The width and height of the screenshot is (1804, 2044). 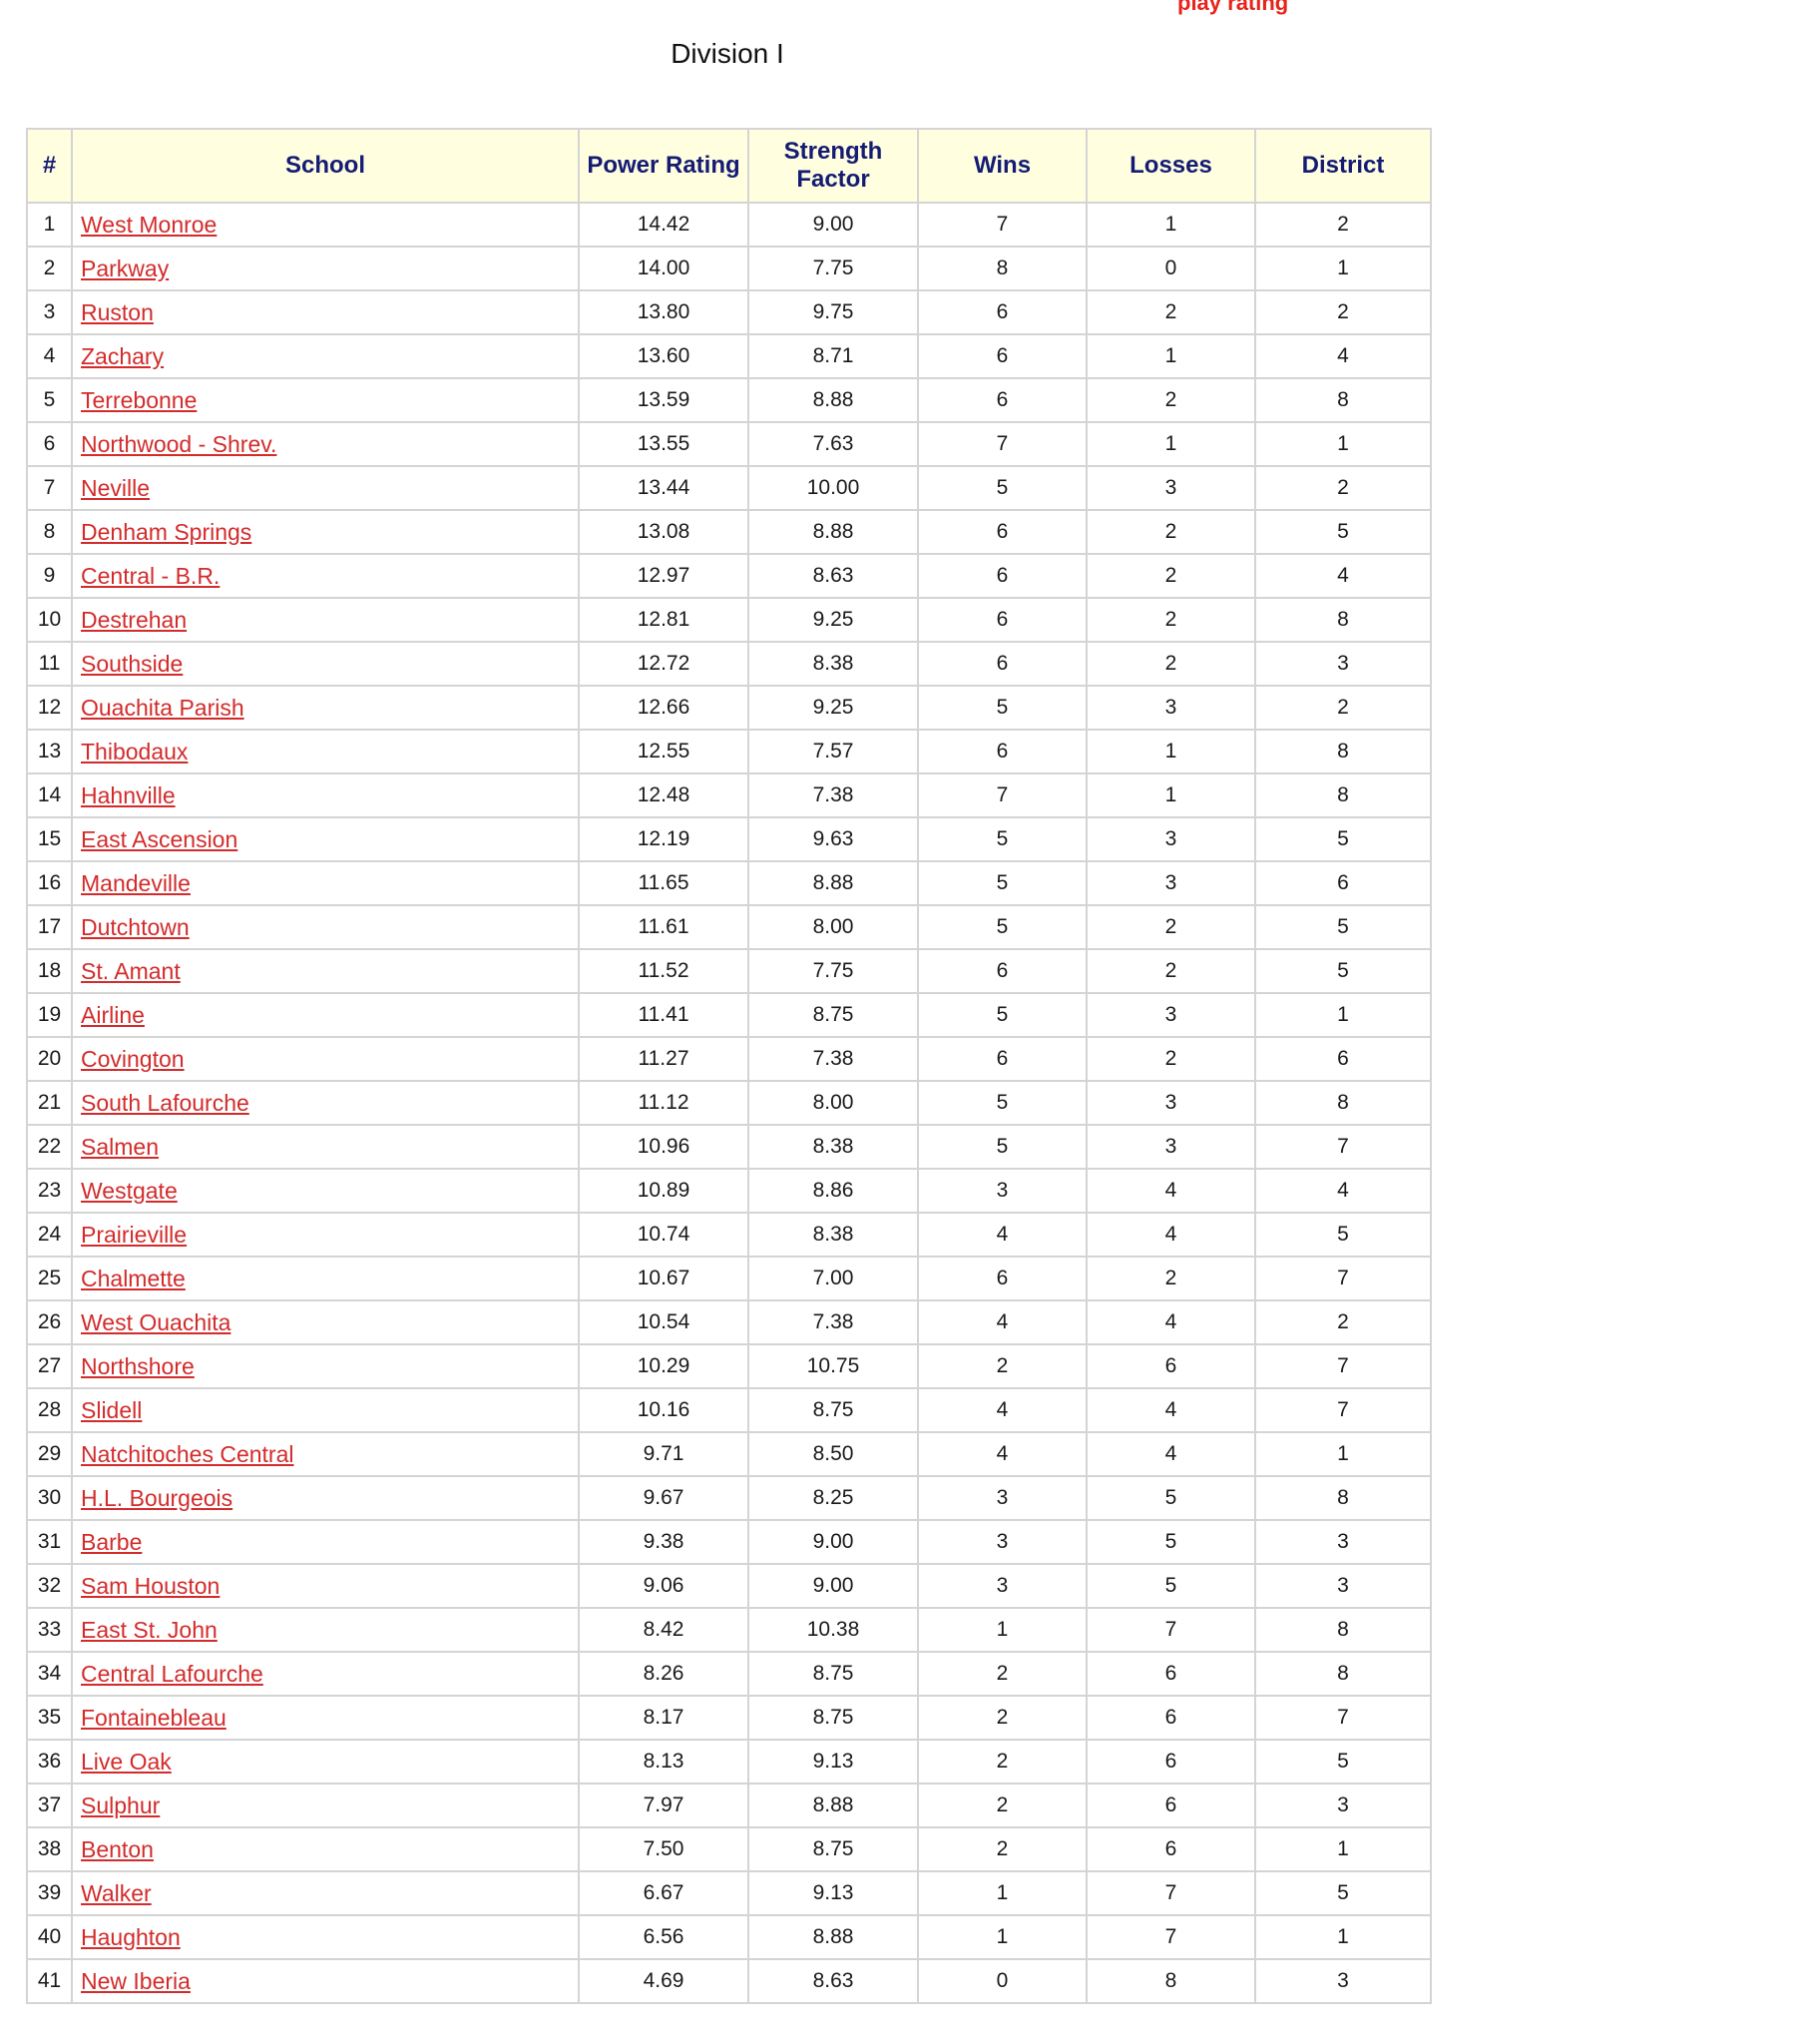 What do you see at coordinates (128, 795) in the screenshot?
I see `school-link: Hahnville` at bounding box center [128, 795].